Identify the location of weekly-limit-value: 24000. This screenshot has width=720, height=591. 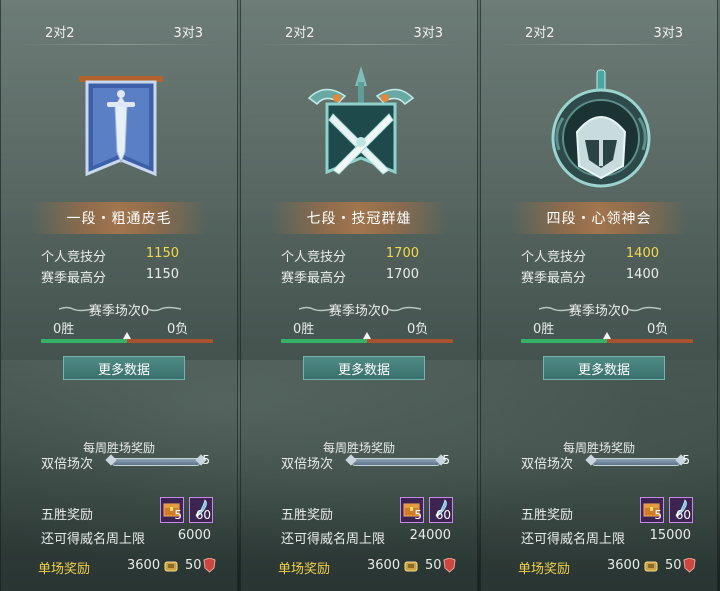
(430, 535).